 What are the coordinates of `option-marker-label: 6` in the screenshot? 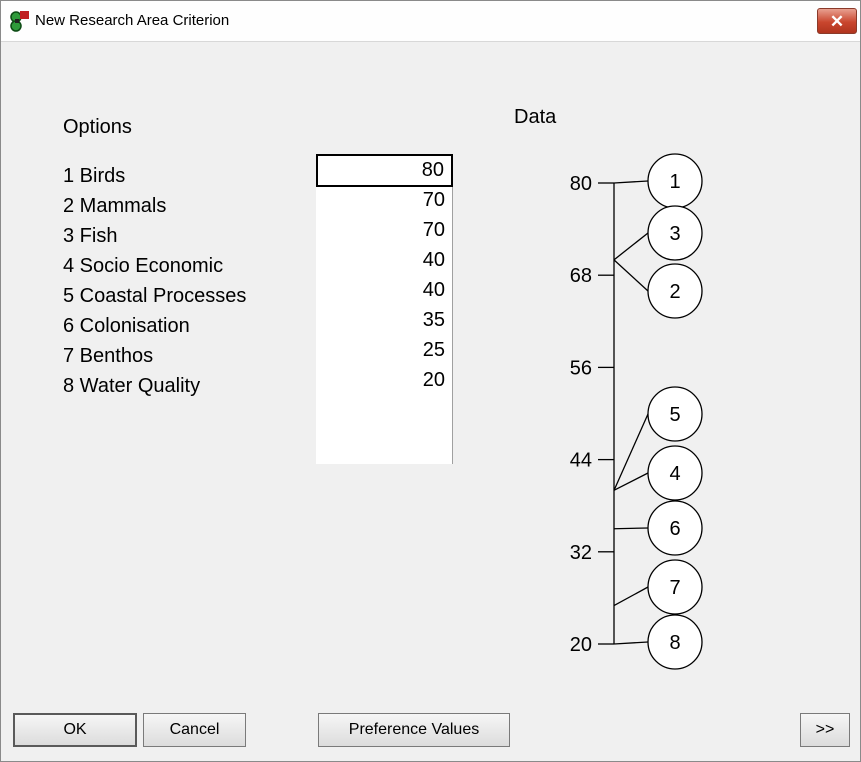 It's located at (674, 529).